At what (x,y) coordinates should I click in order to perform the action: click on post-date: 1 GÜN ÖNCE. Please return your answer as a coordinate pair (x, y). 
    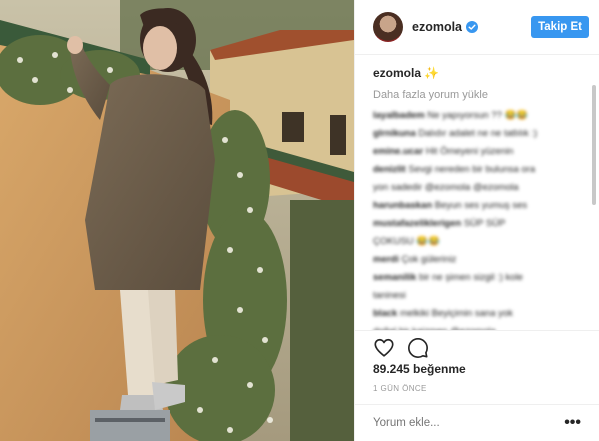
    Looking at the image, I should click on (477, 384).